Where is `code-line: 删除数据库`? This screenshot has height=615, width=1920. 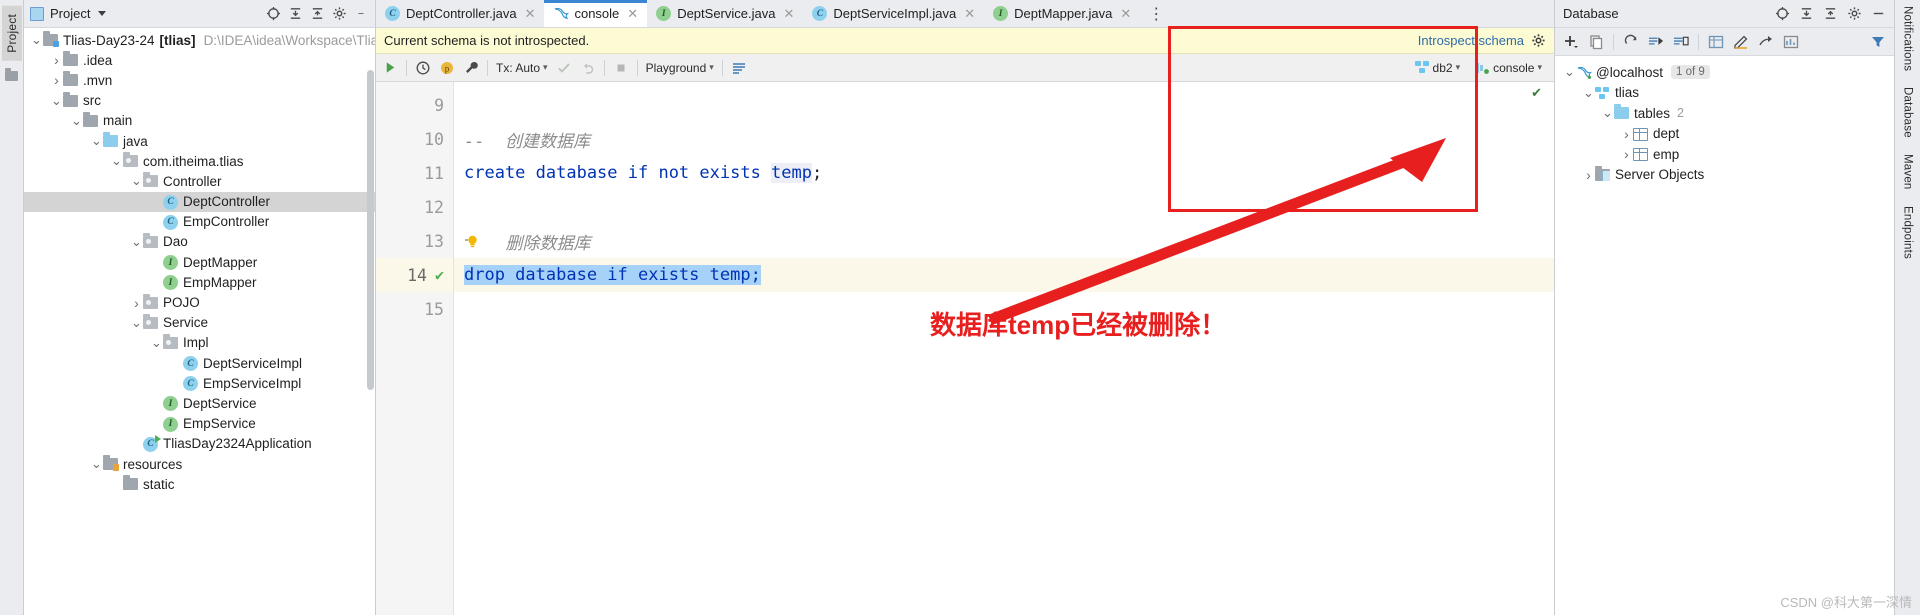
code-line: 删除数据库 is located at coordinates (1004, 241).